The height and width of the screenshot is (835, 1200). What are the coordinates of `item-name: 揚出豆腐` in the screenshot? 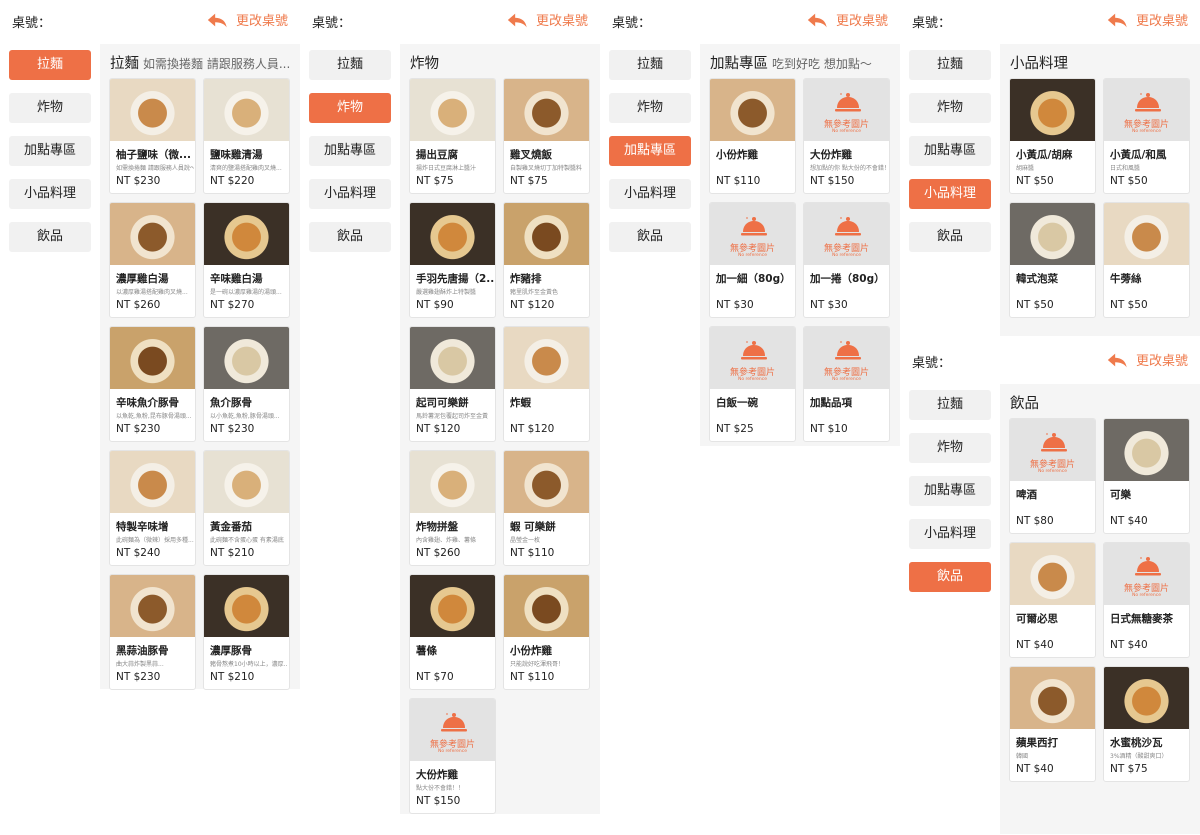 It's located at (437, 155).